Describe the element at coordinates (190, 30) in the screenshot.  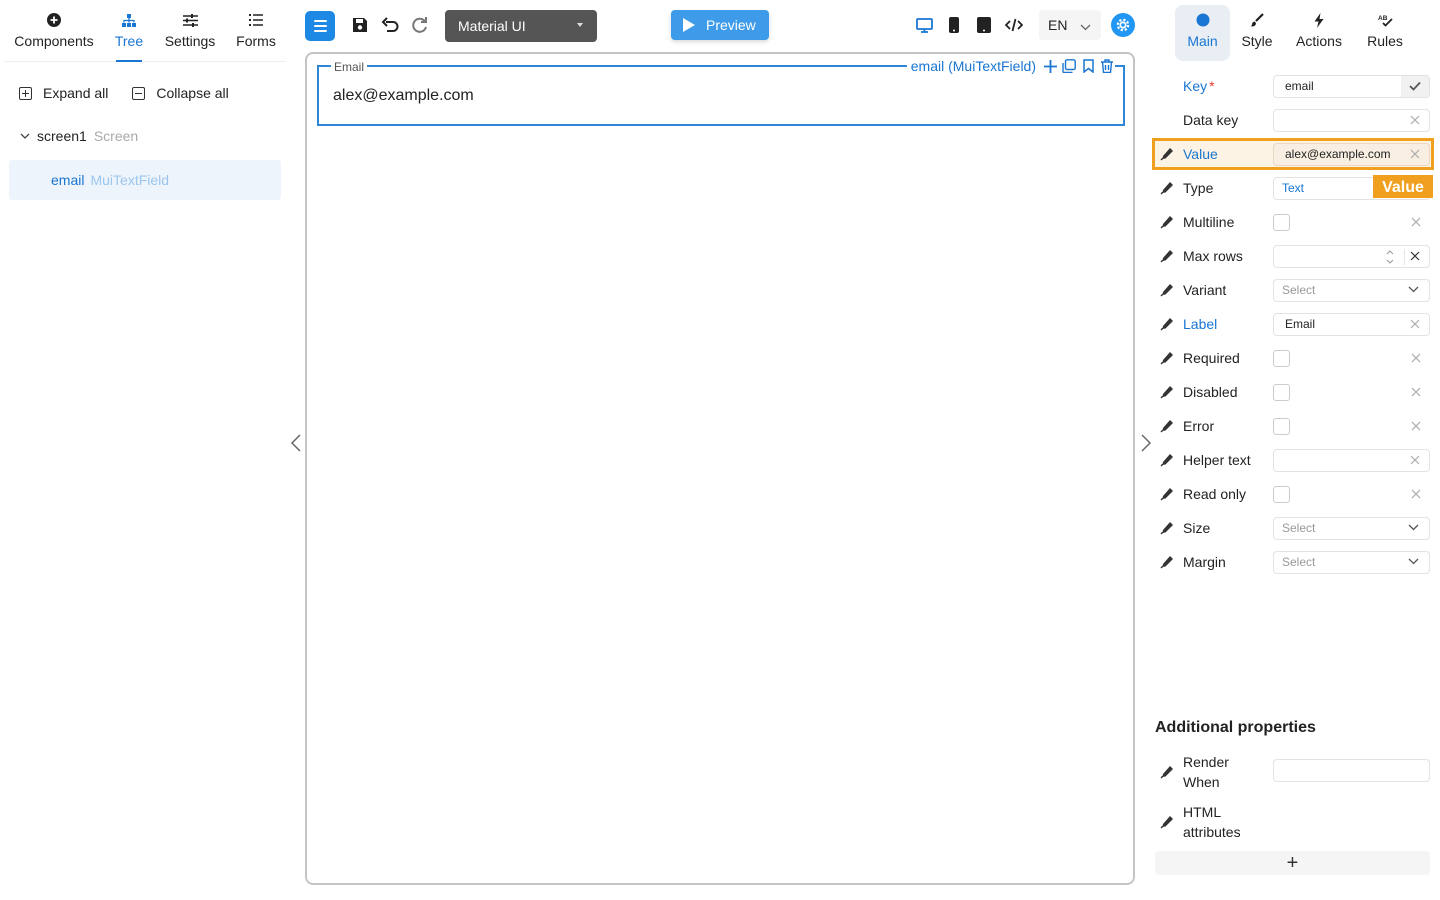
I see `tab-settings: Settings` at that location.